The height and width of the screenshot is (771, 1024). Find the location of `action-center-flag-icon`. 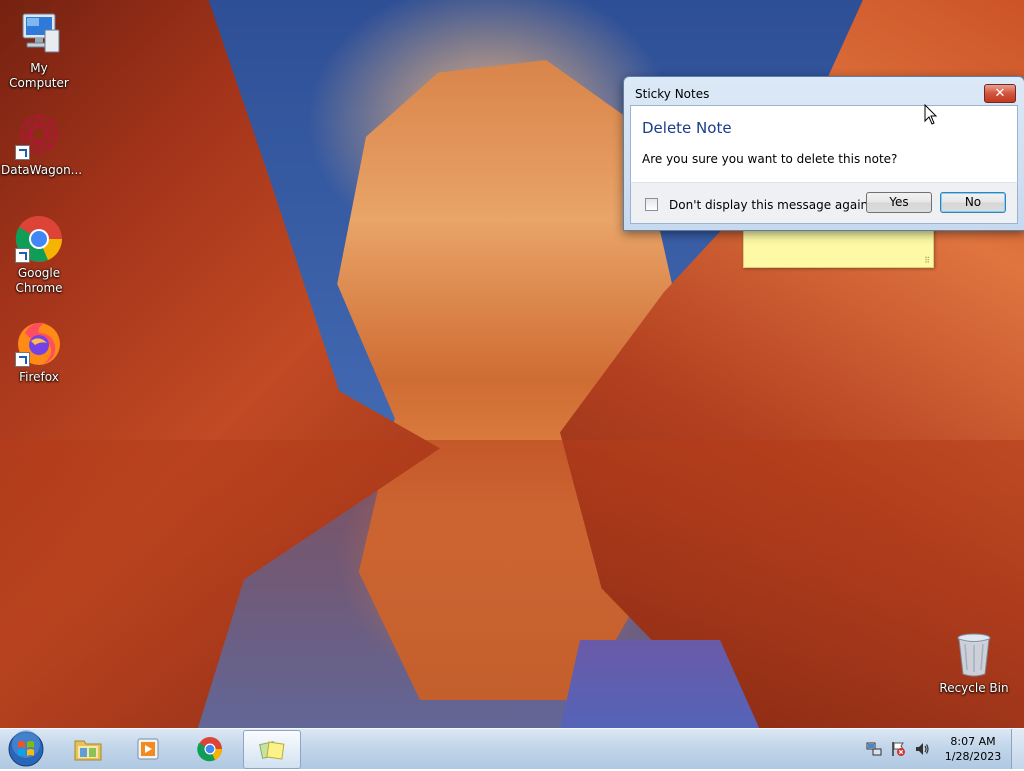

action-center-flag-icon is located at coordinates (898, 749).